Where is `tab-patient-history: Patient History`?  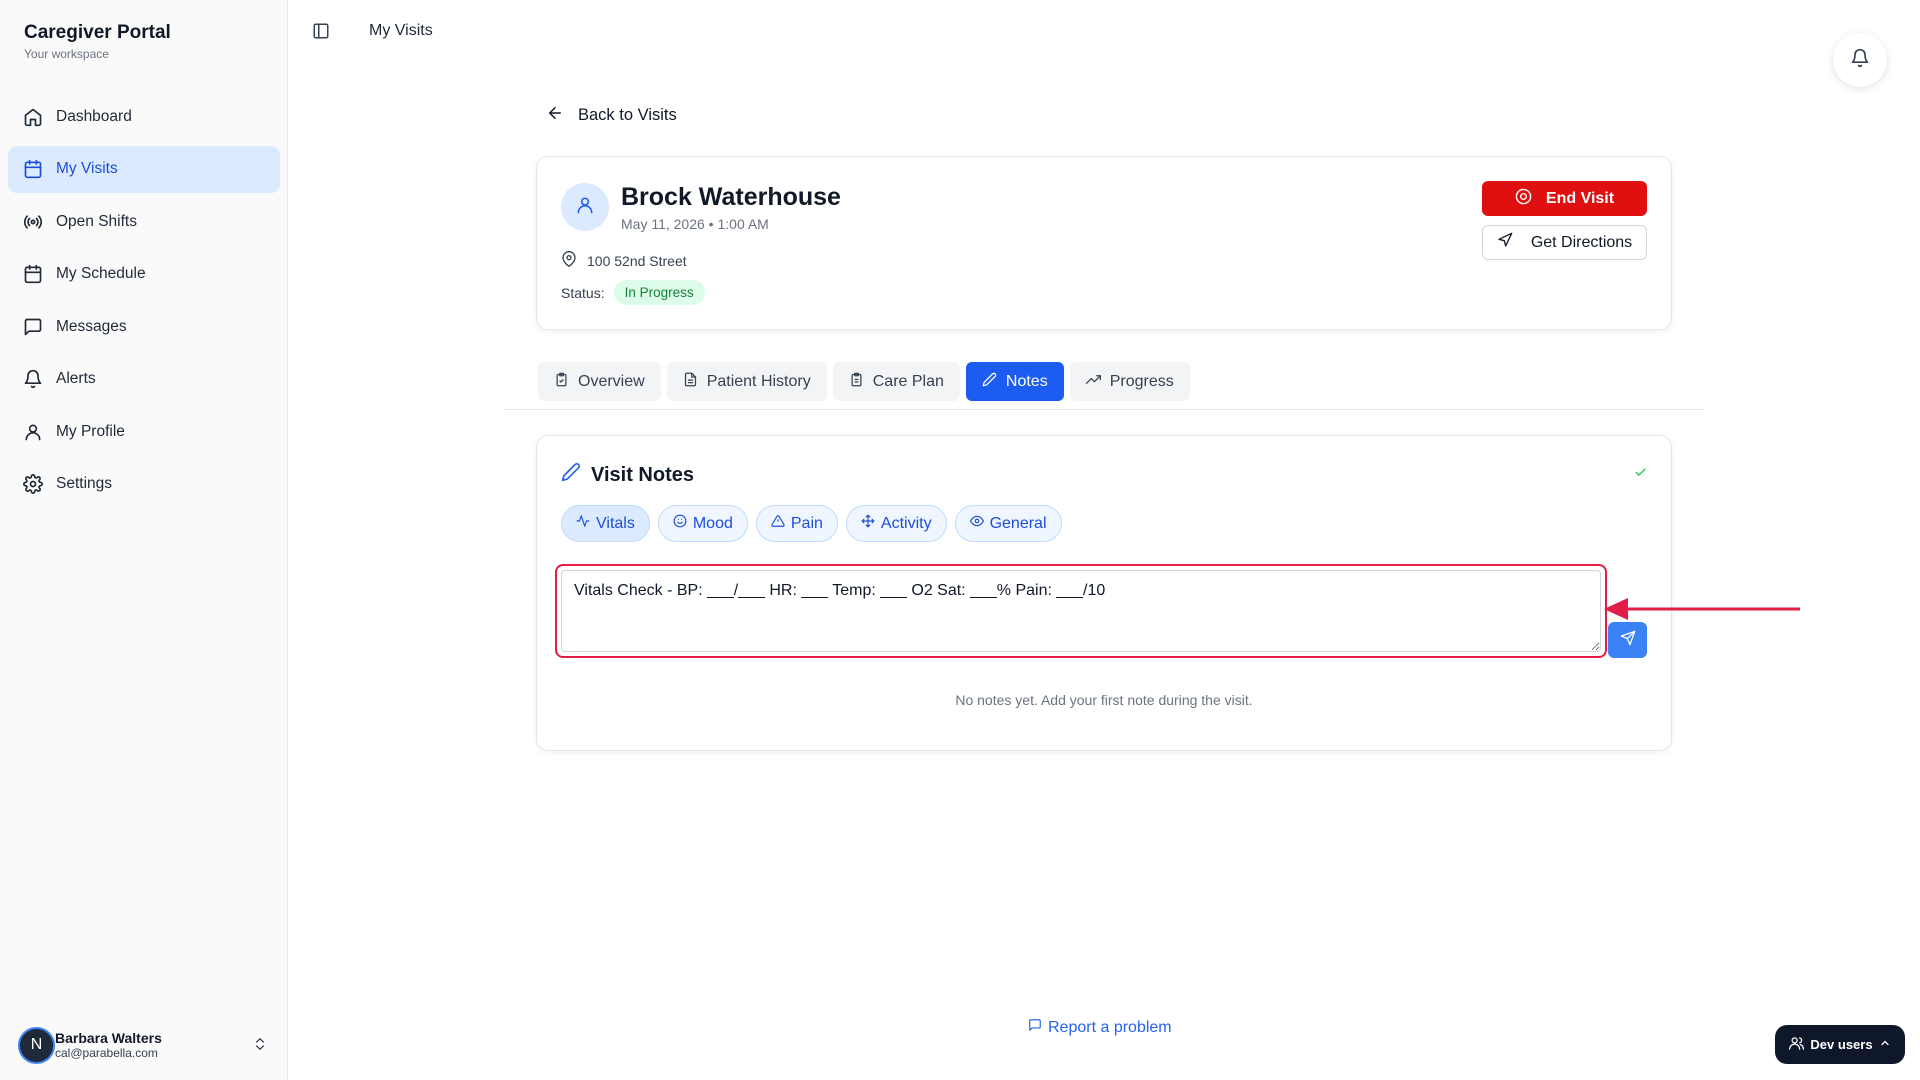
tab-patient-history: Patient History is located at coordinates (746, 381).